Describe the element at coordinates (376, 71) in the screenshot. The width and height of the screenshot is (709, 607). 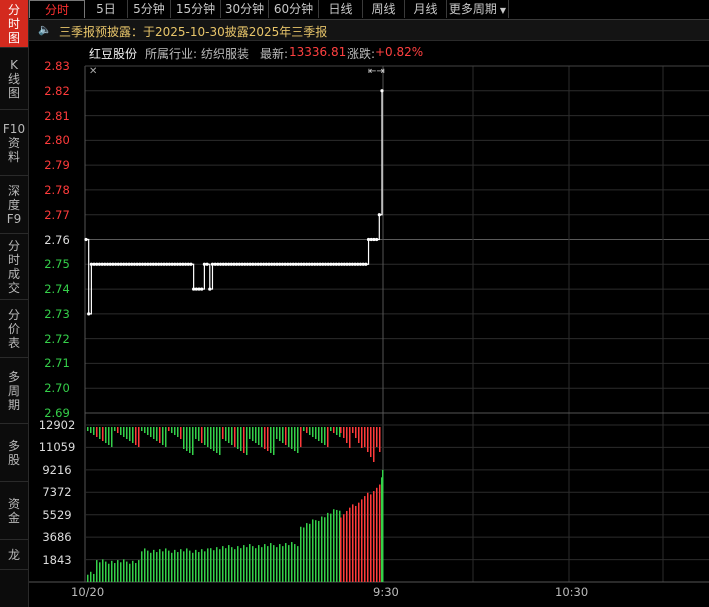
I see `expand-icon: ⇤⇥` at that location.